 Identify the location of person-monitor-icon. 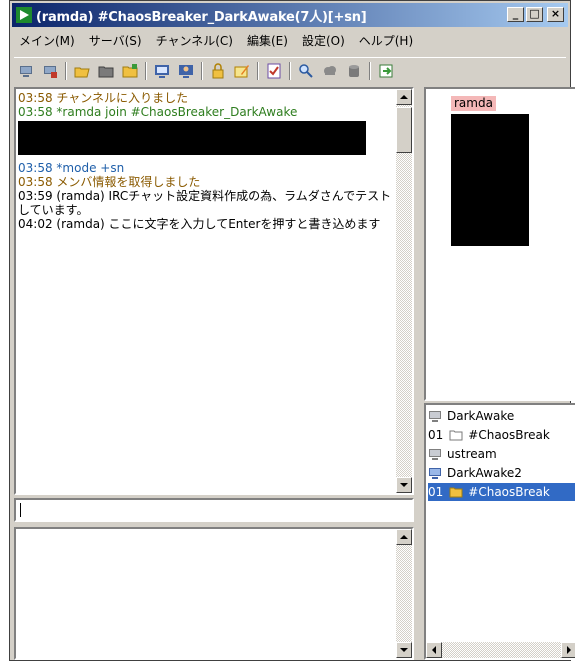
(186, 71).